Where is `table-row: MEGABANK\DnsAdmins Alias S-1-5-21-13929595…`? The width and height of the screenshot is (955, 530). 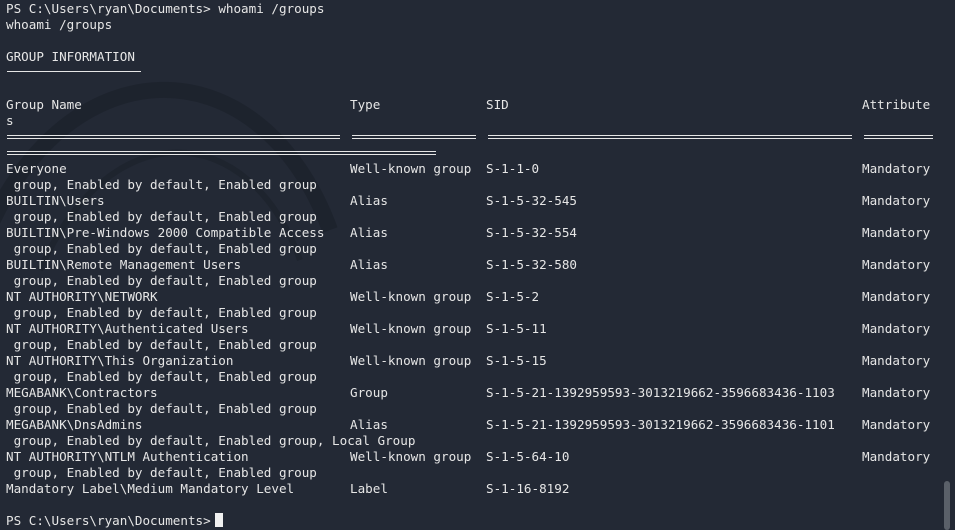
table-row: MEGABANK\DnsAdmins Alias S-1-5-21-13929595… is located at coordinates (473, 425).